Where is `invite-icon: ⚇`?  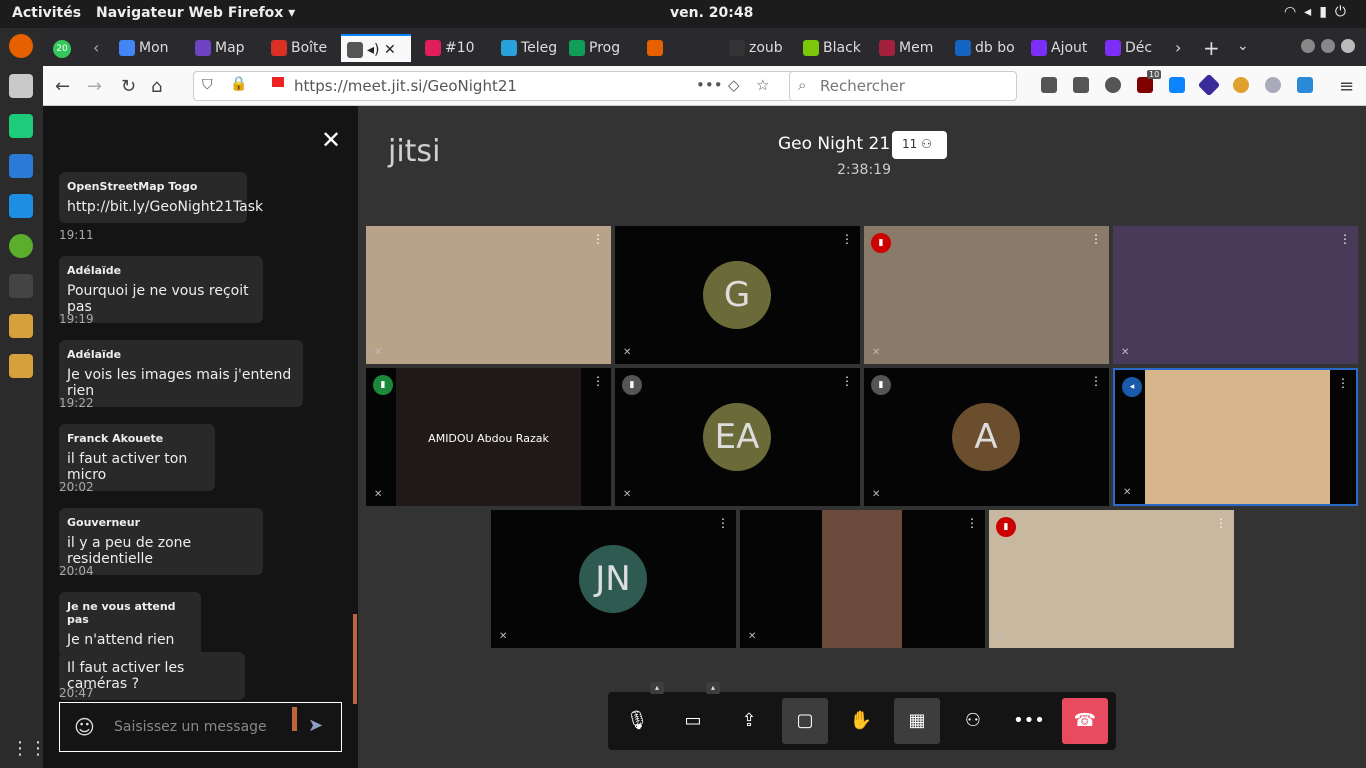
invite-icon: ⚇ is located at coordinates (973, 721).